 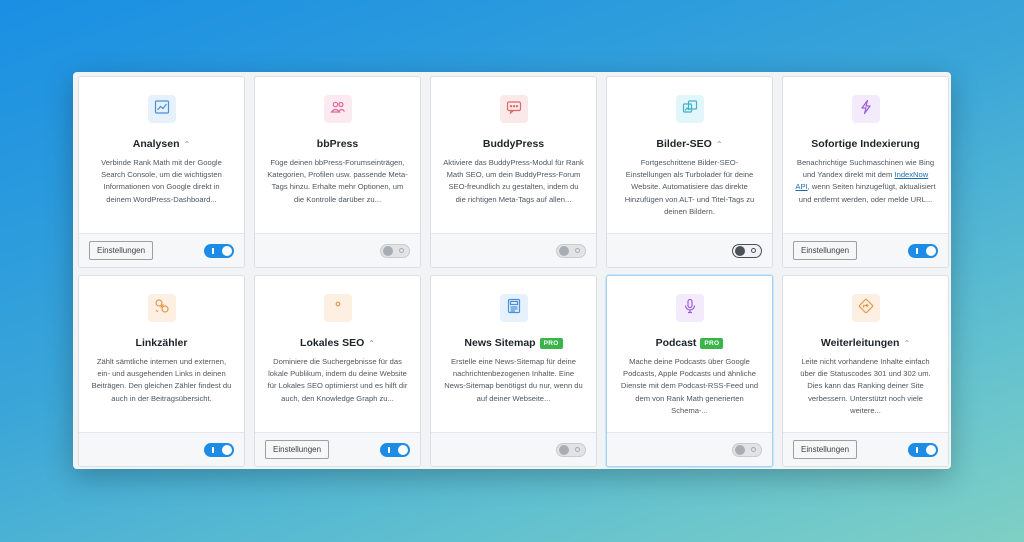 What do you see at coordinates (156, 144) in the screenshot?
I see `module-title: Analysen` at bounding box center [156, 144].